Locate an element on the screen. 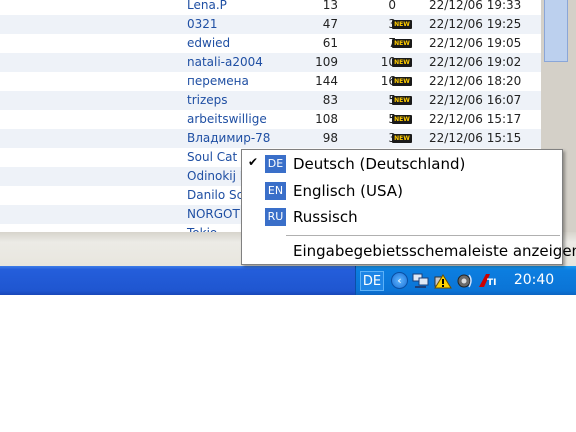 The width and height of the screenshot is (576, 432). post-count: 98 is located at coordinates (330, 138).